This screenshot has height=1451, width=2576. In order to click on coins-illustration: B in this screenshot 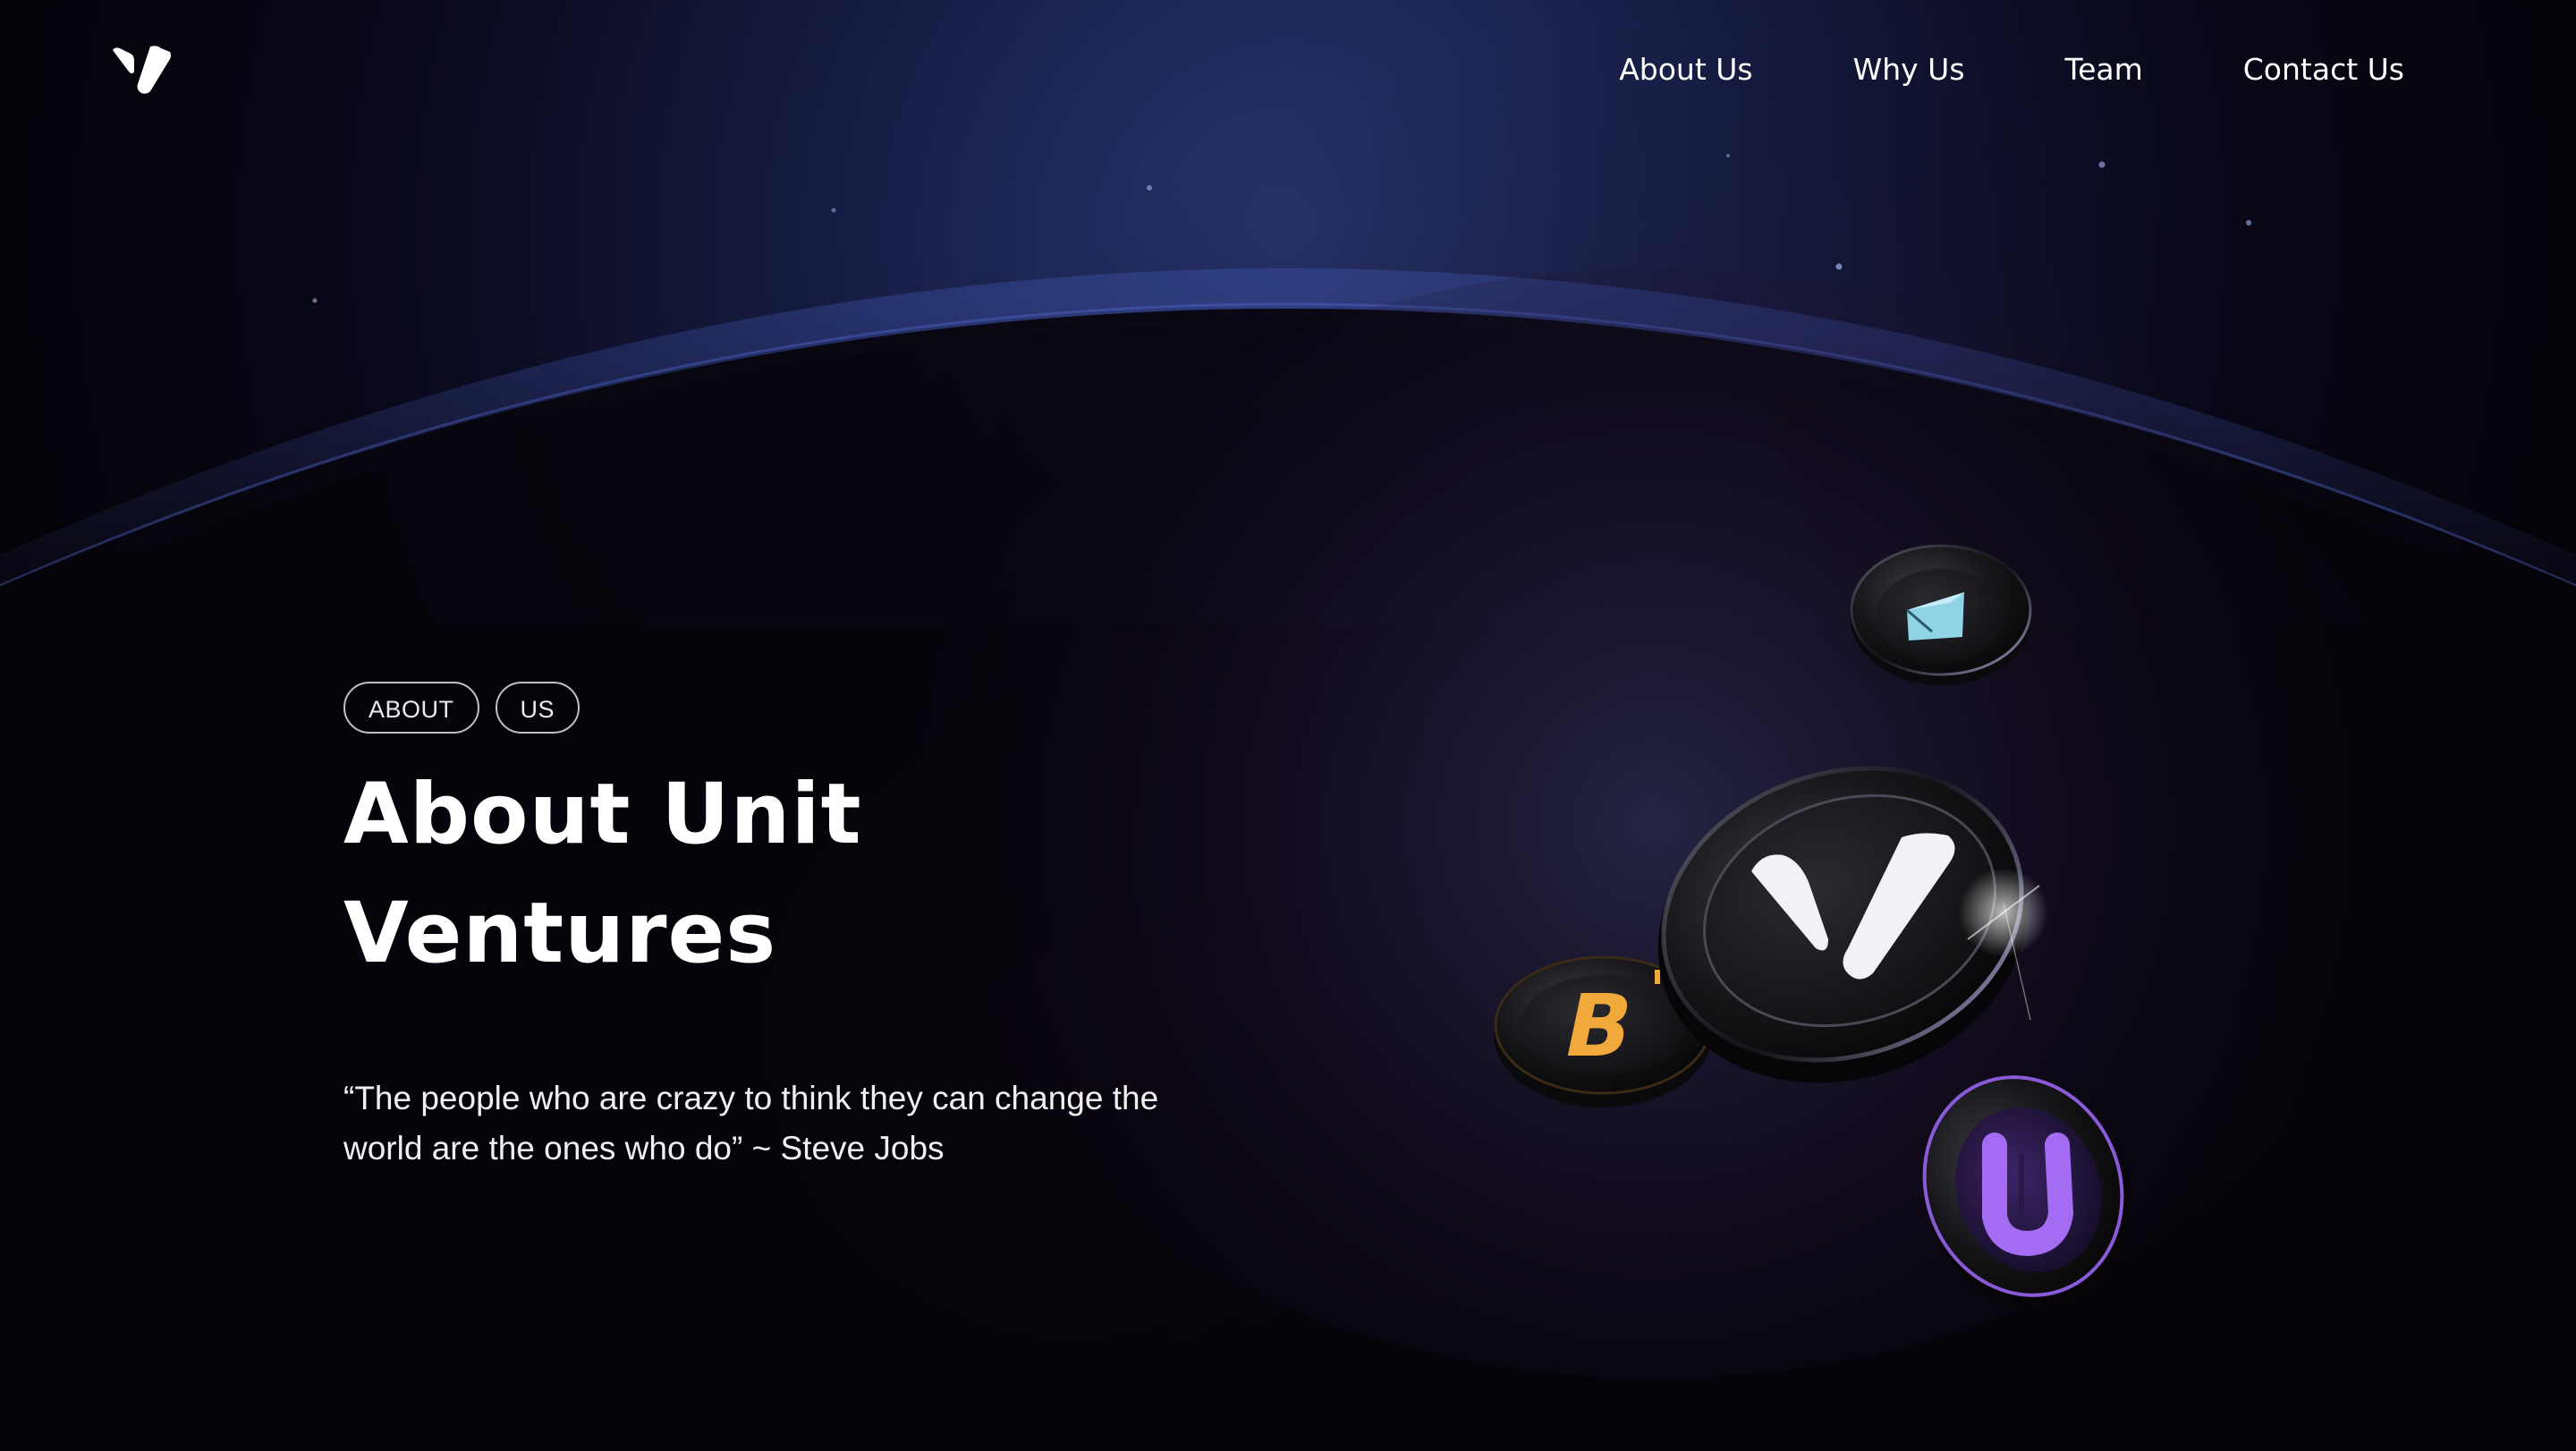, I will do `click(1812, 927)`.